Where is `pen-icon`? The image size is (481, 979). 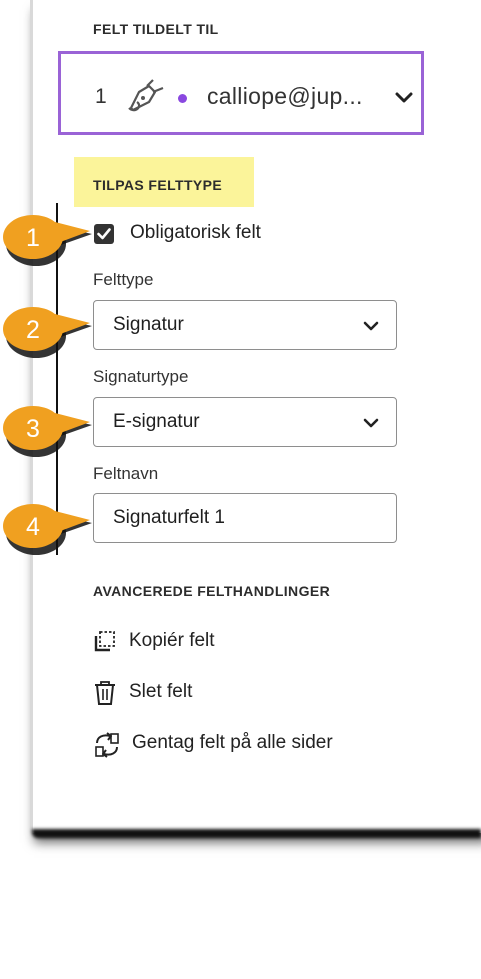
pen-icon is located at coordinates (147, 99).